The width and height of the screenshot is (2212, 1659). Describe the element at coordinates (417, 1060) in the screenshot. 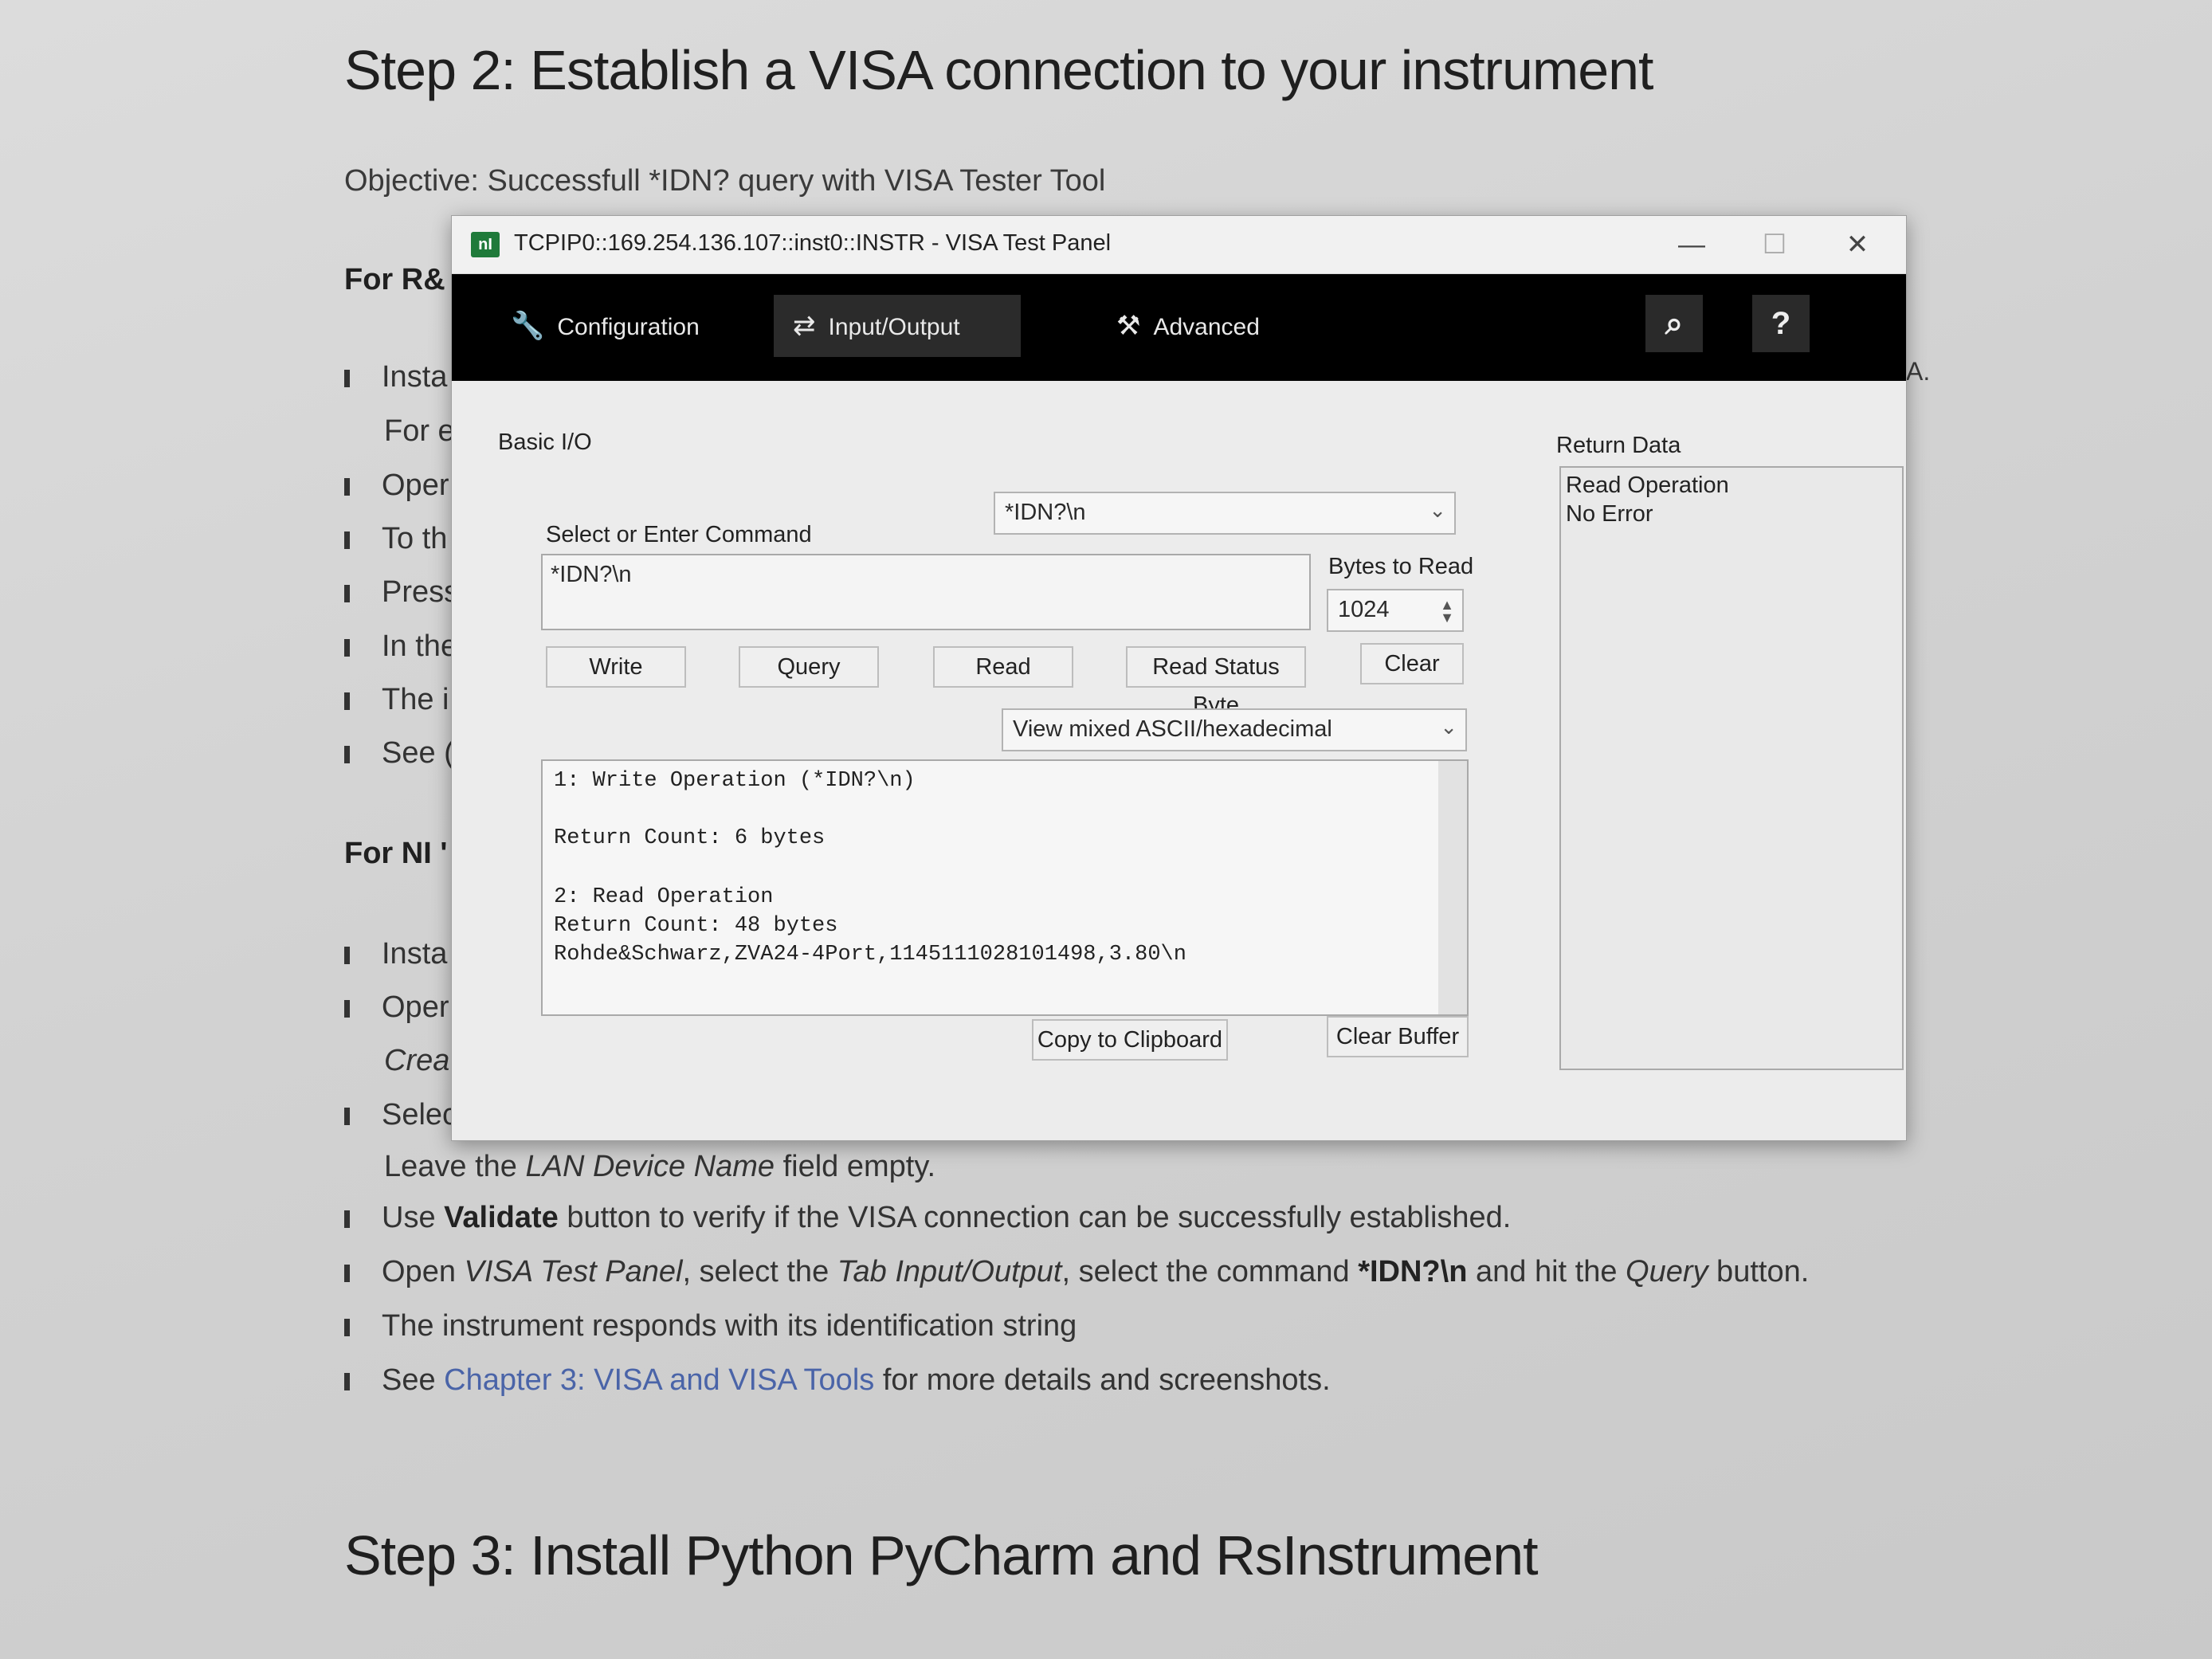

I see `ni-indent-text: Crea` at that location.